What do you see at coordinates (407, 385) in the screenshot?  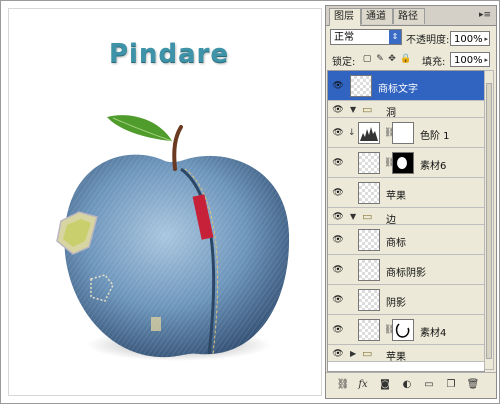 I see `adjustment-icon: ◐` at bounding box center [407, 385].